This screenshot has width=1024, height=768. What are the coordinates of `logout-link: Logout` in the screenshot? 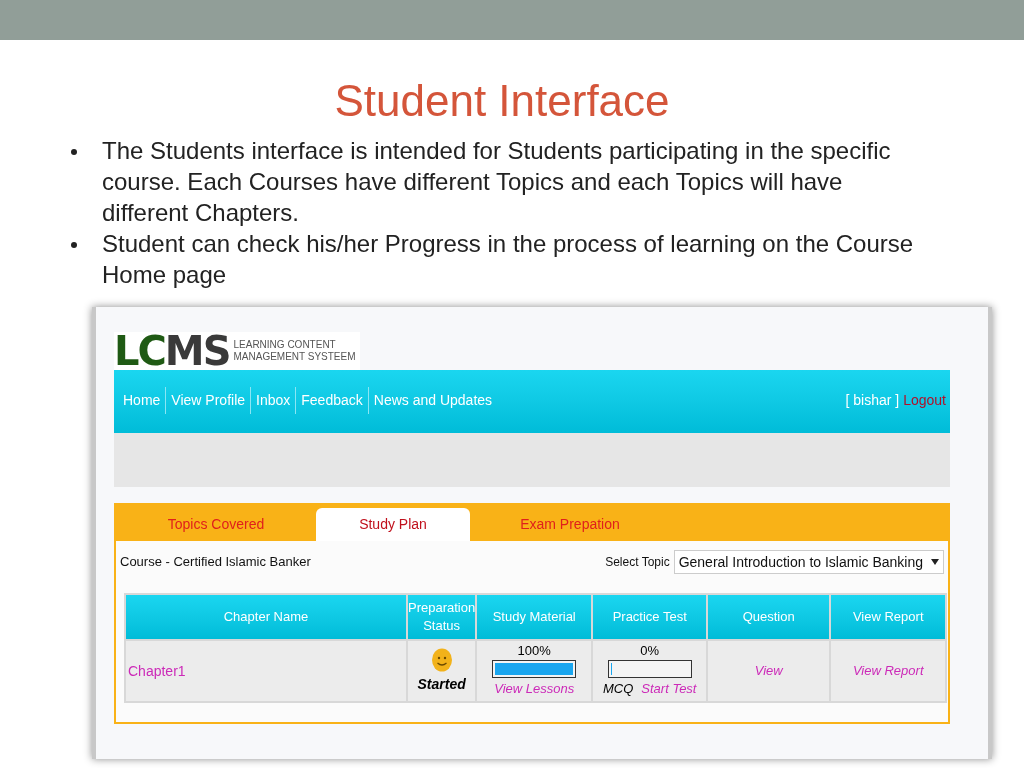 It's located at (924, 400).